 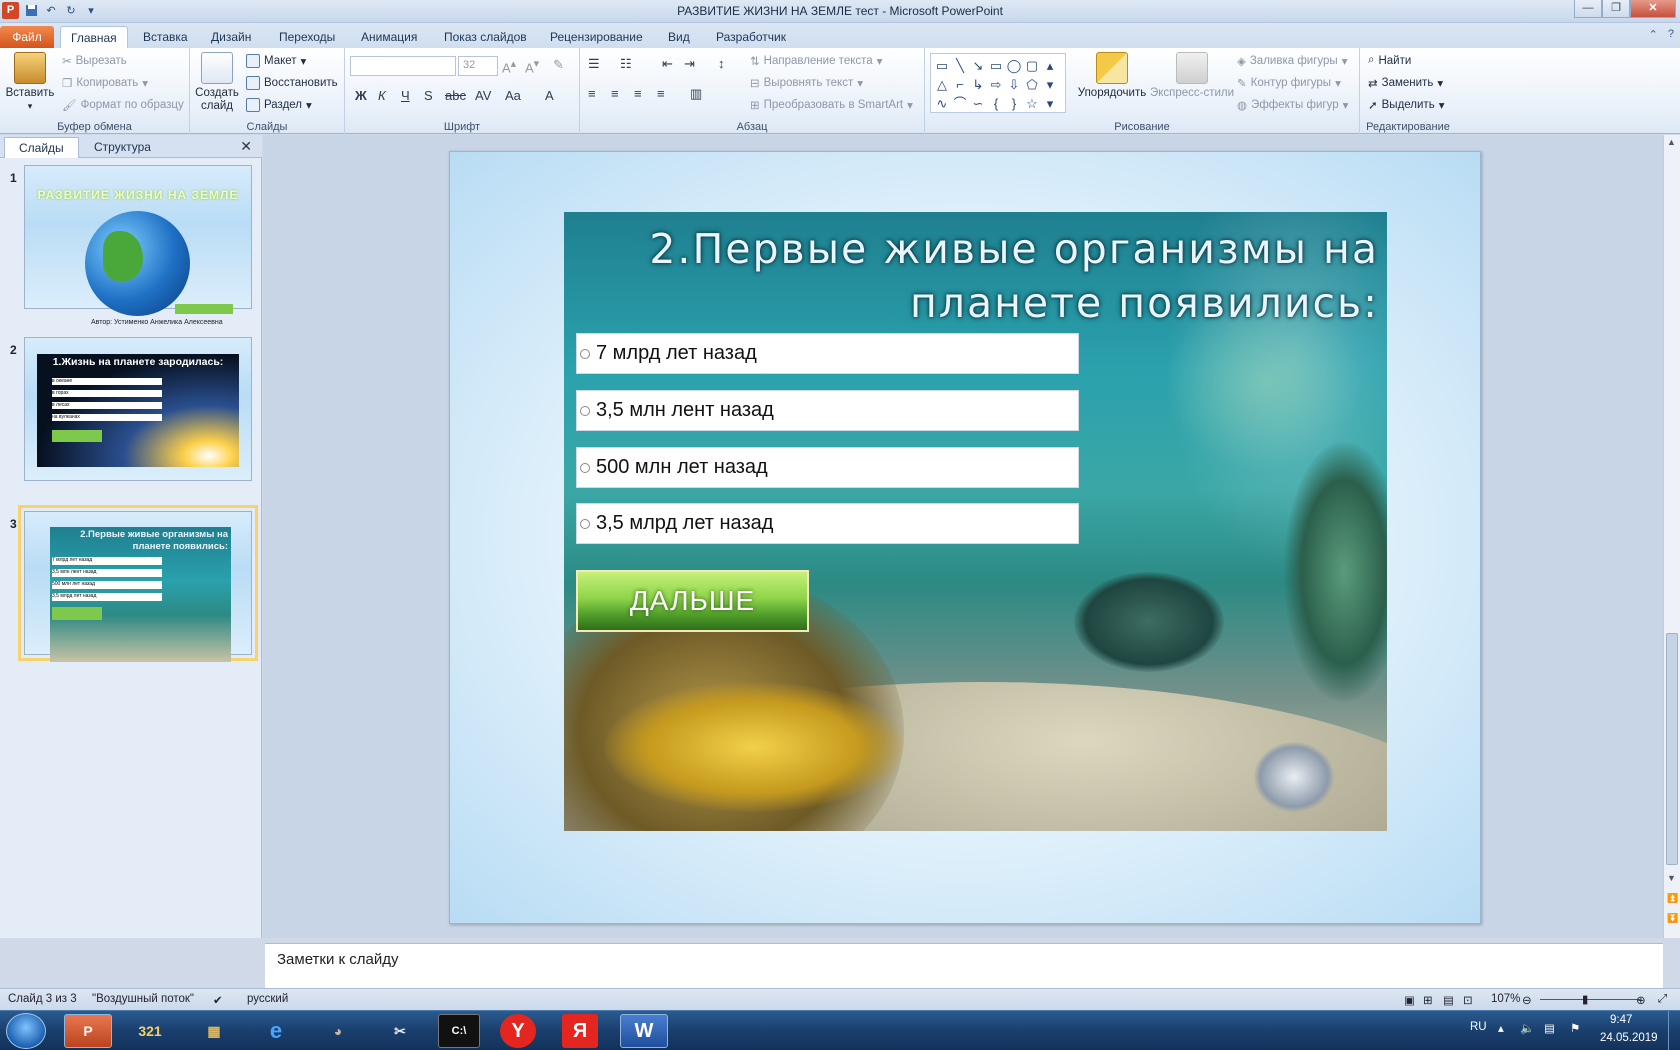 What do you see at coordinates (214, 1031) in the screenshot?
I see `winrar-taskbar-icon: ▦` at bounding box center [214, 1031].